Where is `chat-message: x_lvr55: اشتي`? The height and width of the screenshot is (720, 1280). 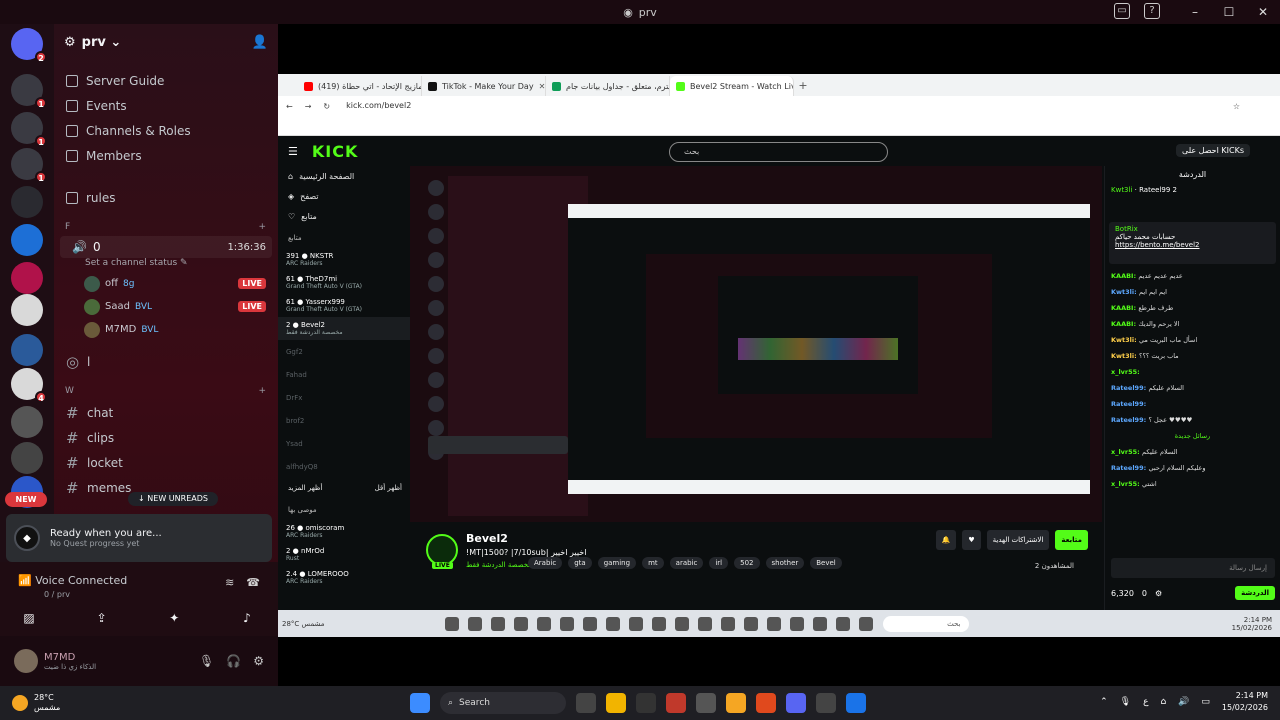
chat-message: x_lvr55: اشتي is located at coordinates (1192, 484).